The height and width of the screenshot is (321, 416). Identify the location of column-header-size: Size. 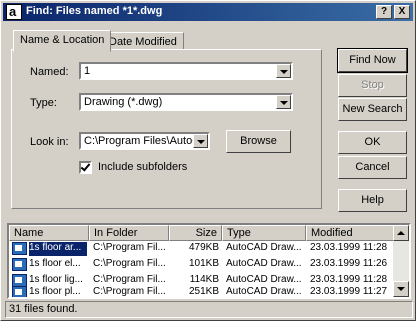
(195, 233).